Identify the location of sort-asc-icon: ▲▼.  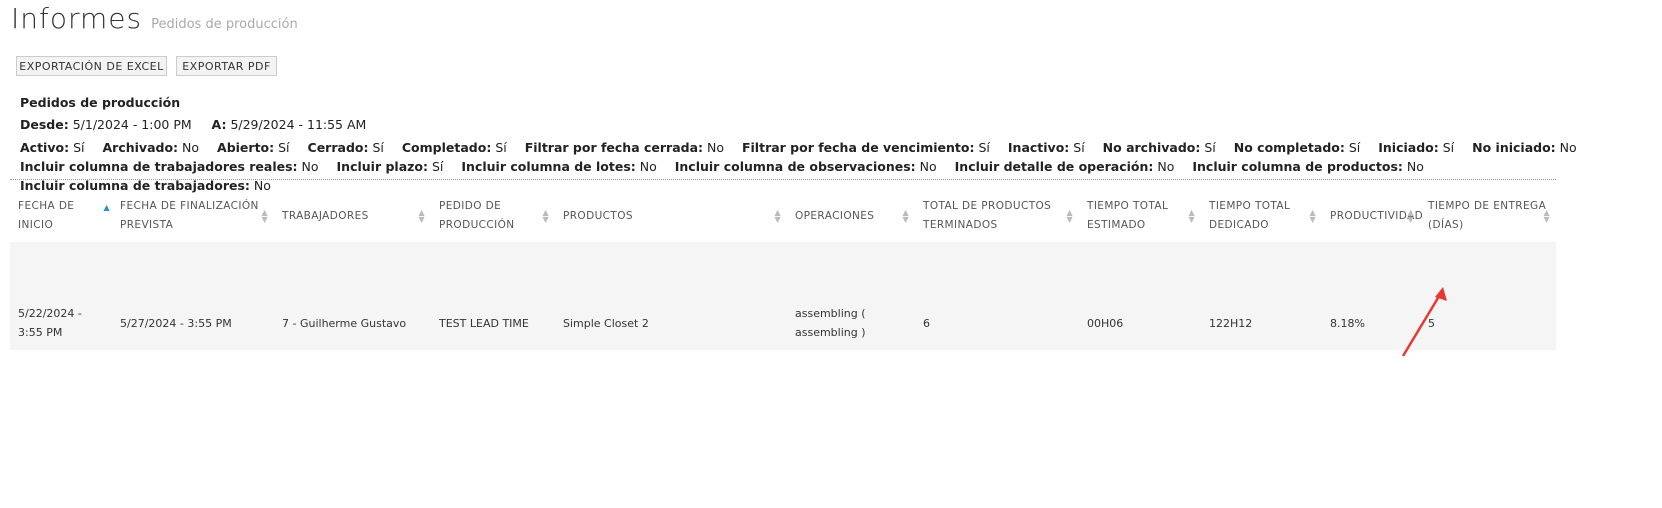
(106, 210).